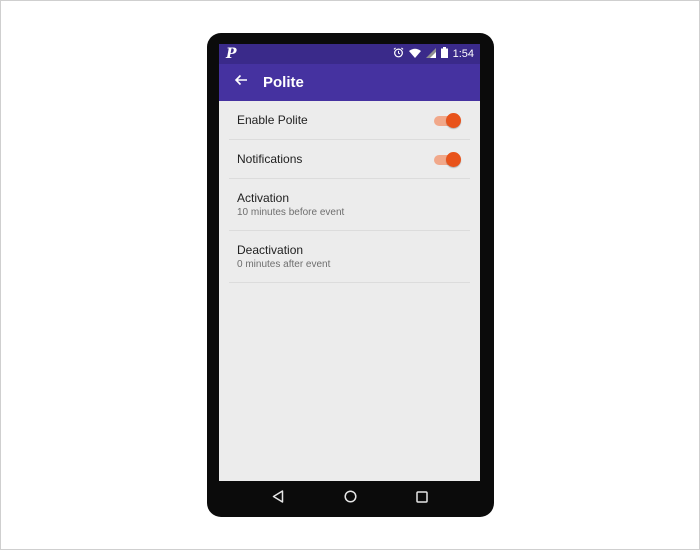  I want to click on status-icons: 1:54, so click(433, 54).